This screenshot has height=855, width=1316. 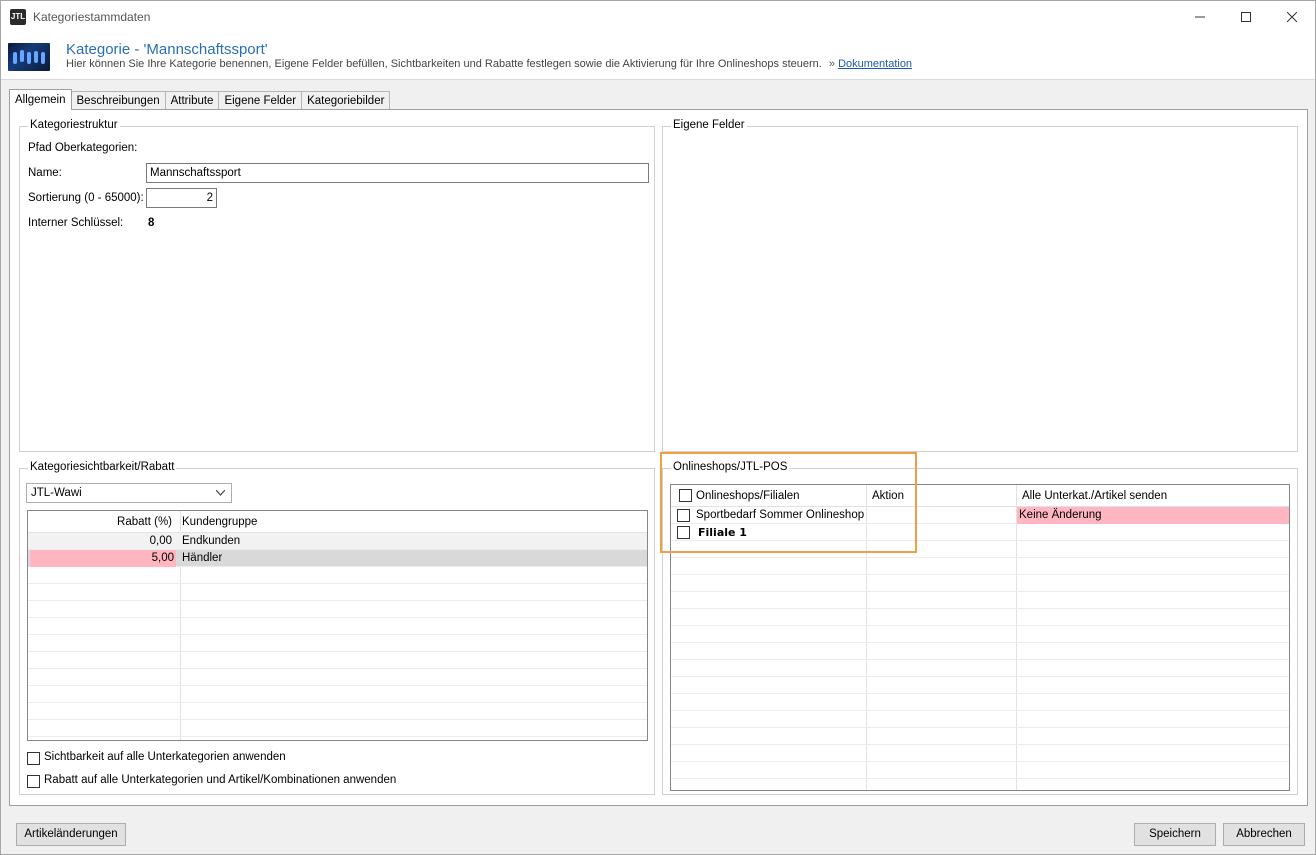 I want to click on sichtbarkeit-checkbox, so click(x=33, y=758).